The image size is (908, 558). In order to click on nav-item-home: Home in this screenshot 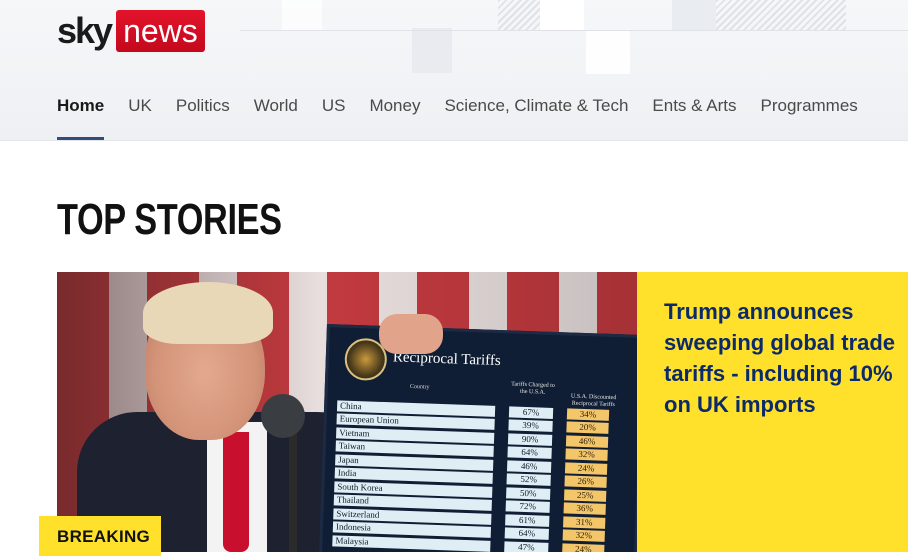, I will do `click(81, 116)`.